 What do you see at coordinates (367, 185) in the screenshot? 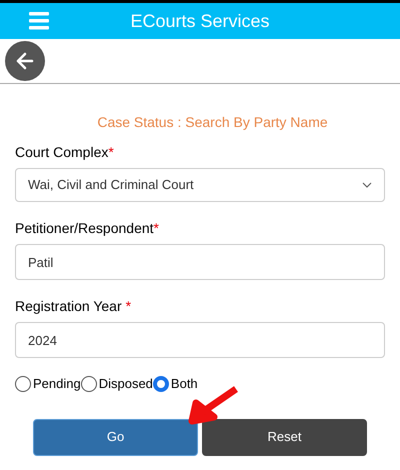
I see `chevron-down-icon` at bounding box center [367, 185].